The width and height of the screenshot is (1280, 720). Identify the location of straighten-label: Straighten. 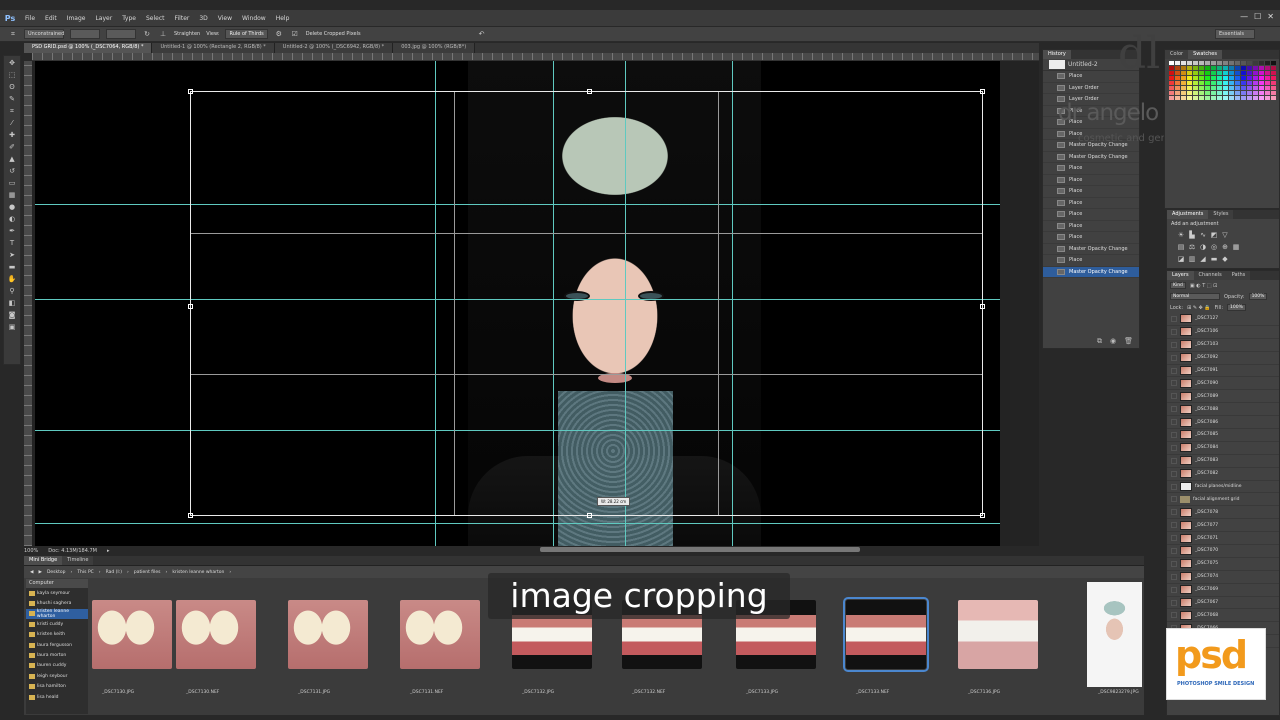
(187, 34).